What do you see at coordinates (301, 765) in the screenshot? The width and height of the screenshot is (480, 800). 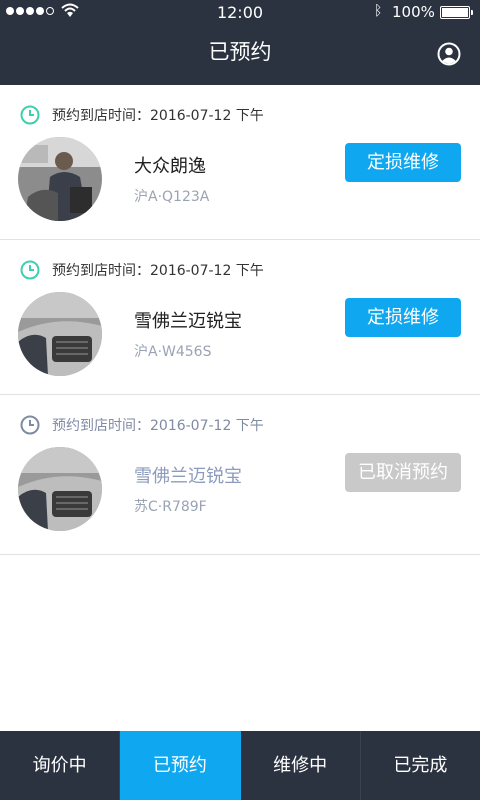 I see `tab-repairing: 维修中` at bounding box center [301, 765].